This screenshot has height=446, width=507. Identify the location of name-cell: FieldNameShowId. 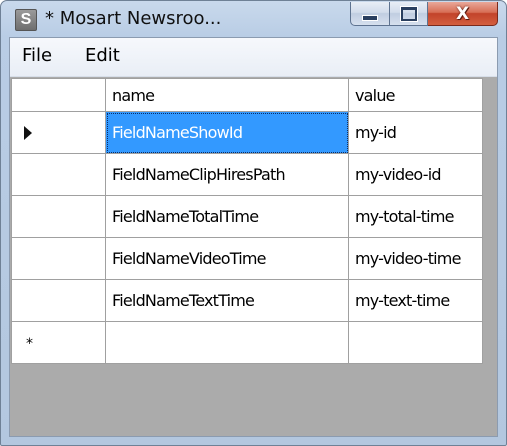
(227, 132).